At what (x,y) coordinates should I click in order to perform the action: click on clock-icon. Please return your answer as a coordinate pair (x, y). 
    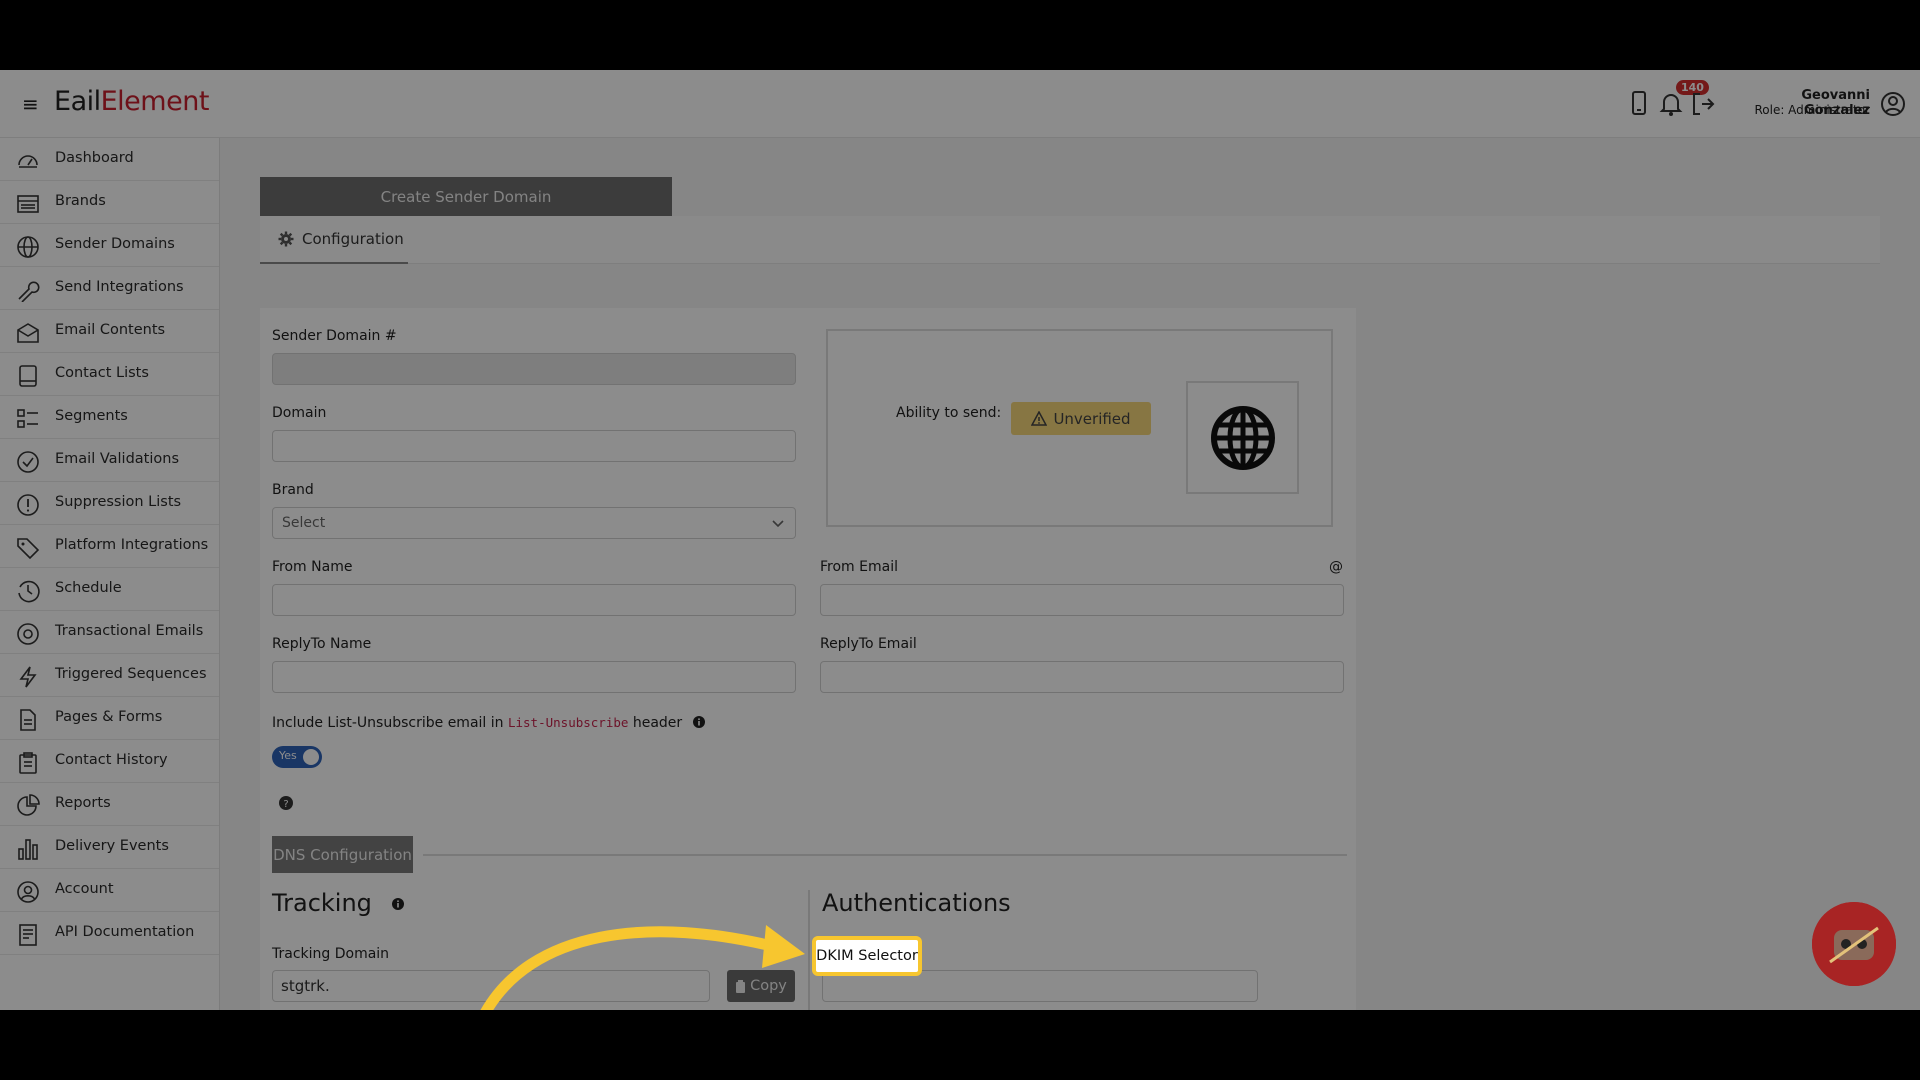
    Looking at the image, I should click on (29, 591).